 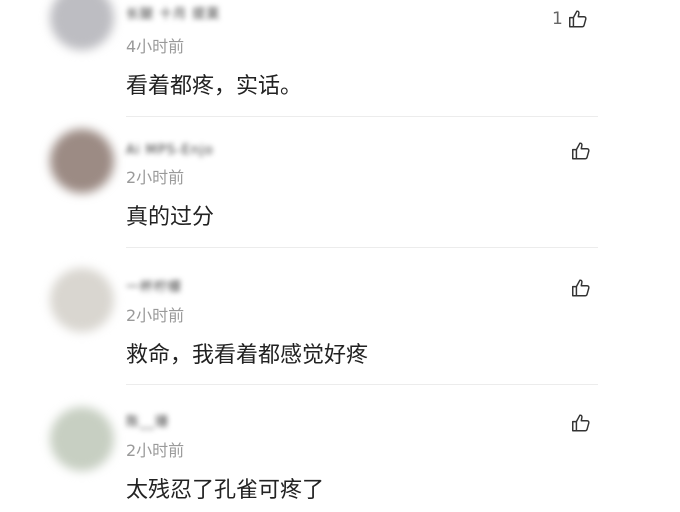 What do you see at coordinates (225, 490) in the screenshot?
I see `comment-text: 太残忍了孔雀可疼了` at bounding box center [225, 490].